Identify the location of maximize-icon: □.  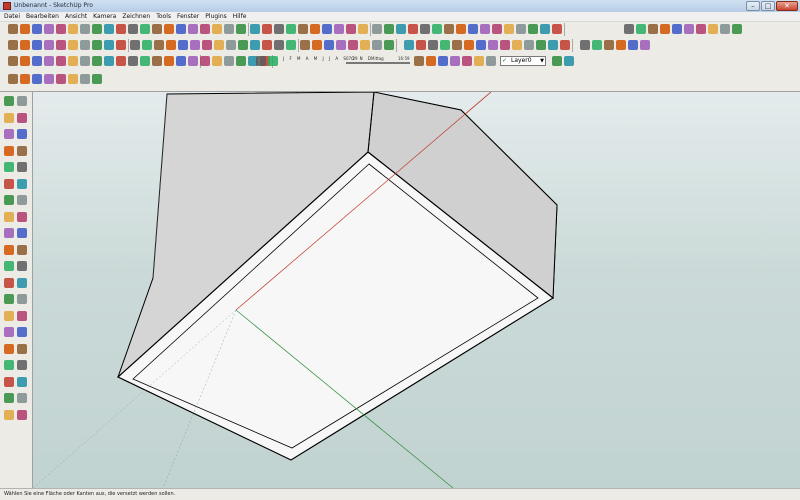
(768, 6).